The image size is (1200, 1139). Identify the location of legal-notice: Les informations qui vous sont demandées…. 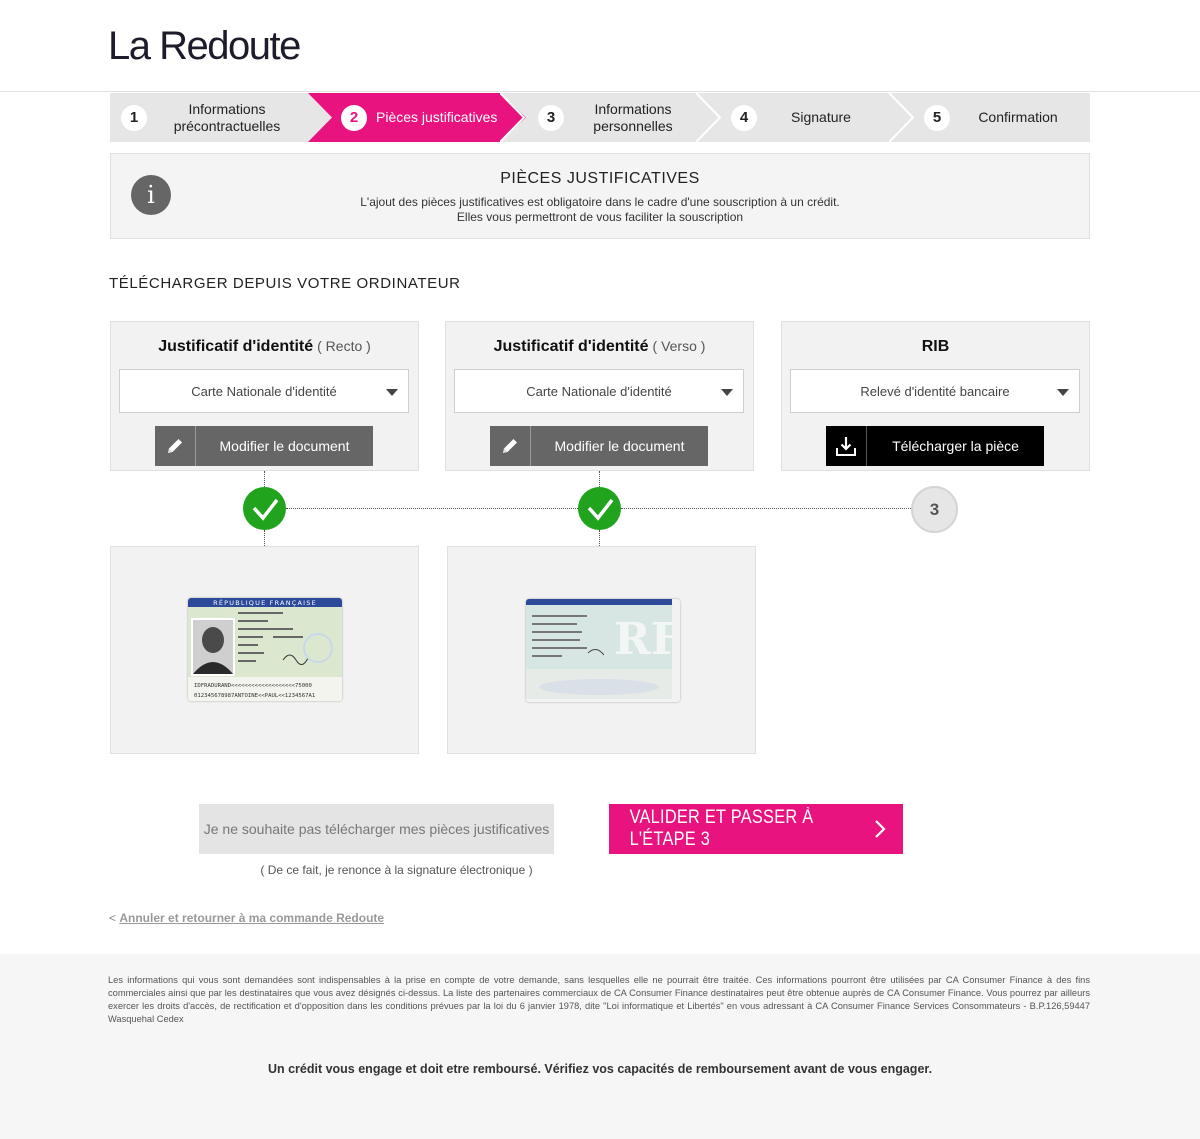
(599, 999).